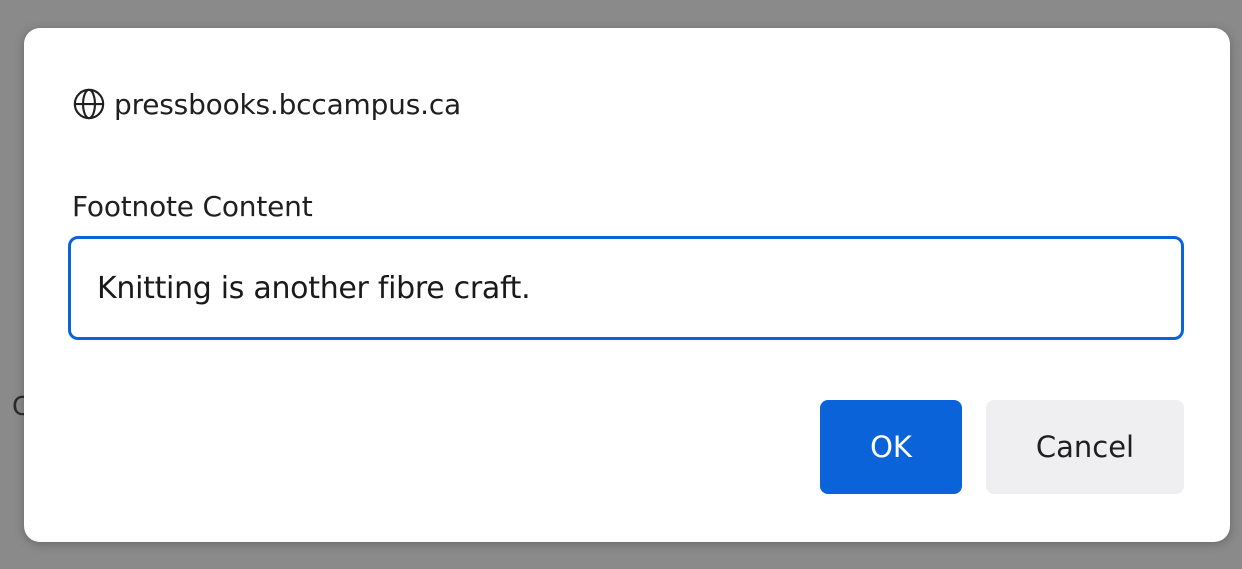  I want to click on dialog-origin: pressbooks.bccampus.ca, so click(266, 104).